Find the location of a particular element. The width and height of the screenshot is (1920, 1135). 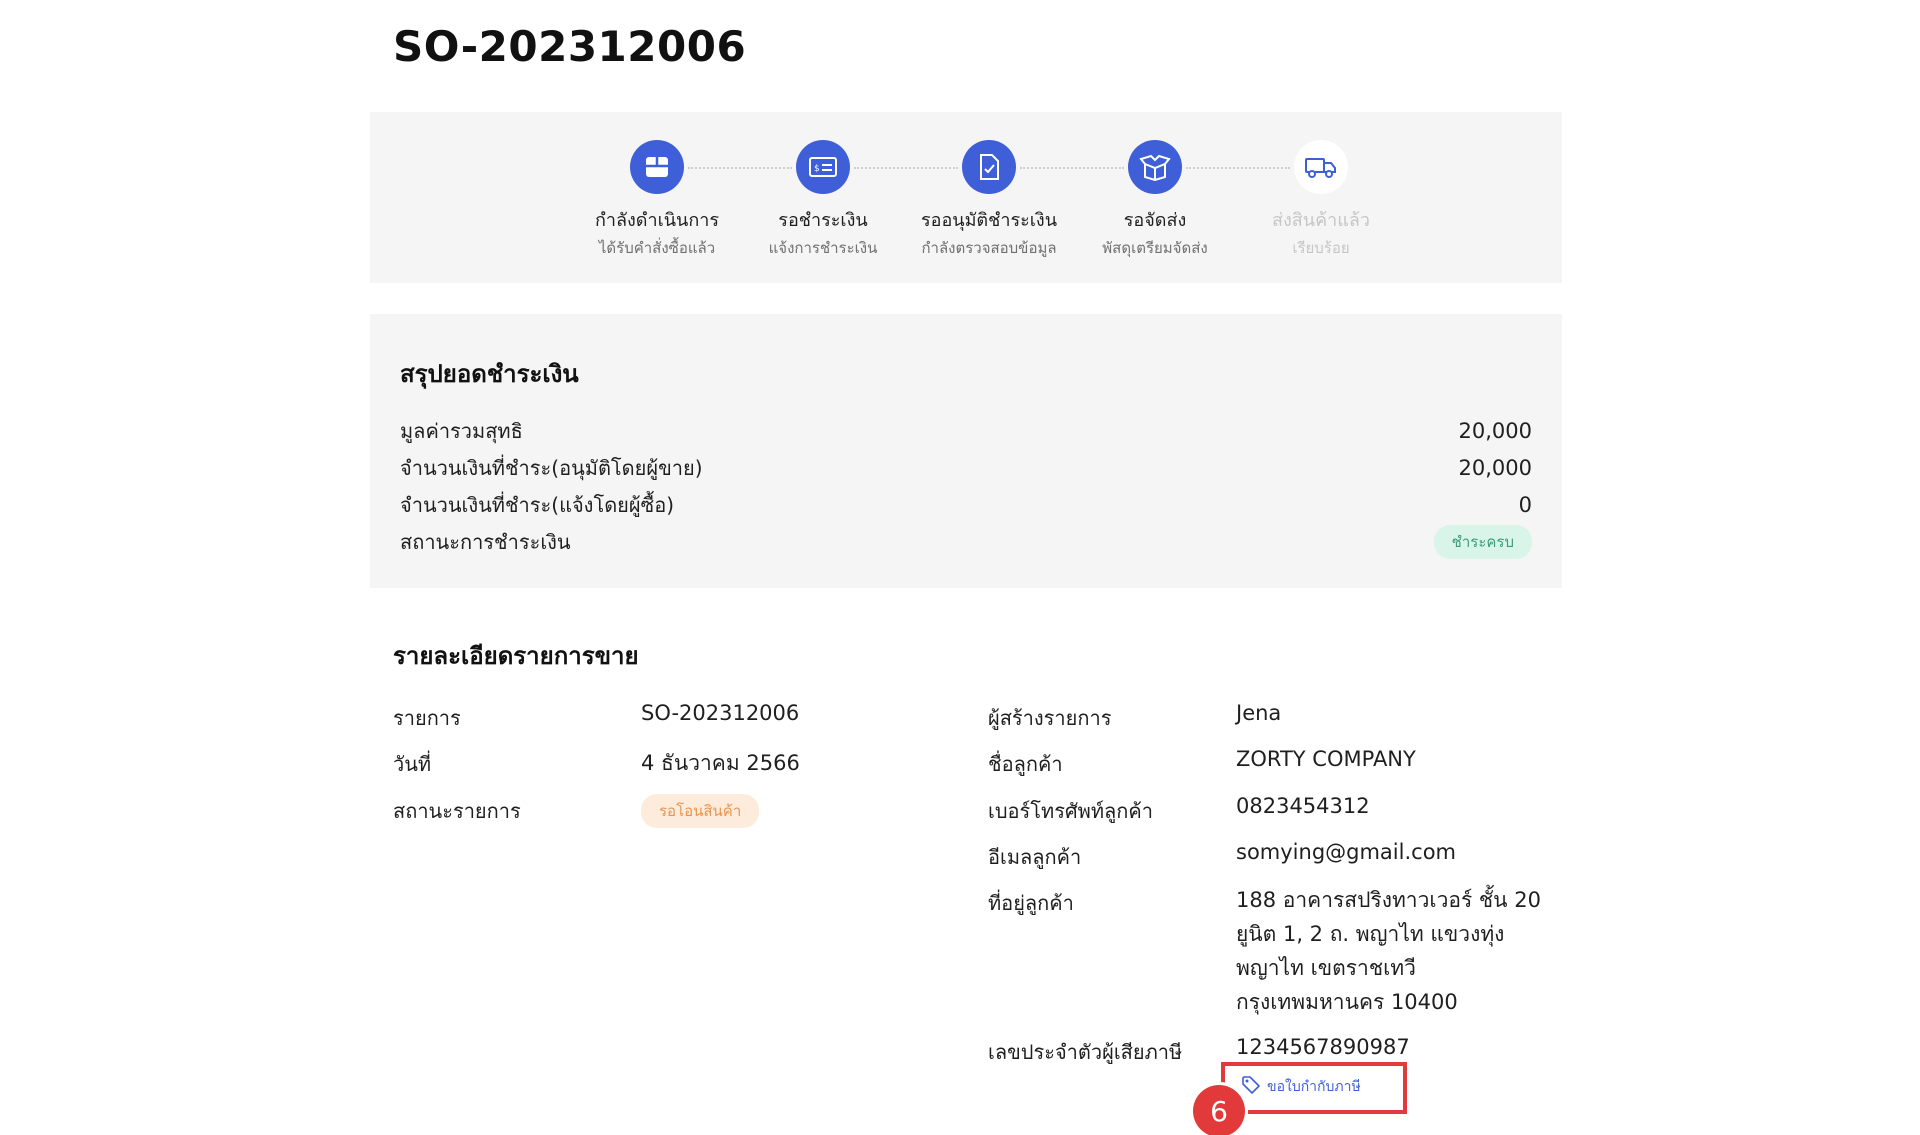

step-subtitle: ได้รับคำสั่งซื้อแล้ว is located at coordinates (657, 248).